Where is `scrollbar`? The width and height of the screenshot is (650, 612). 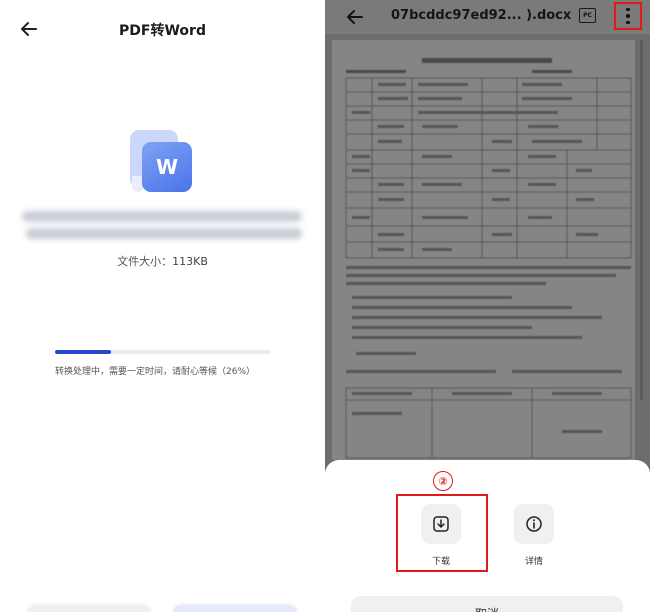 scrollbar is located at coordinates (641, 220).